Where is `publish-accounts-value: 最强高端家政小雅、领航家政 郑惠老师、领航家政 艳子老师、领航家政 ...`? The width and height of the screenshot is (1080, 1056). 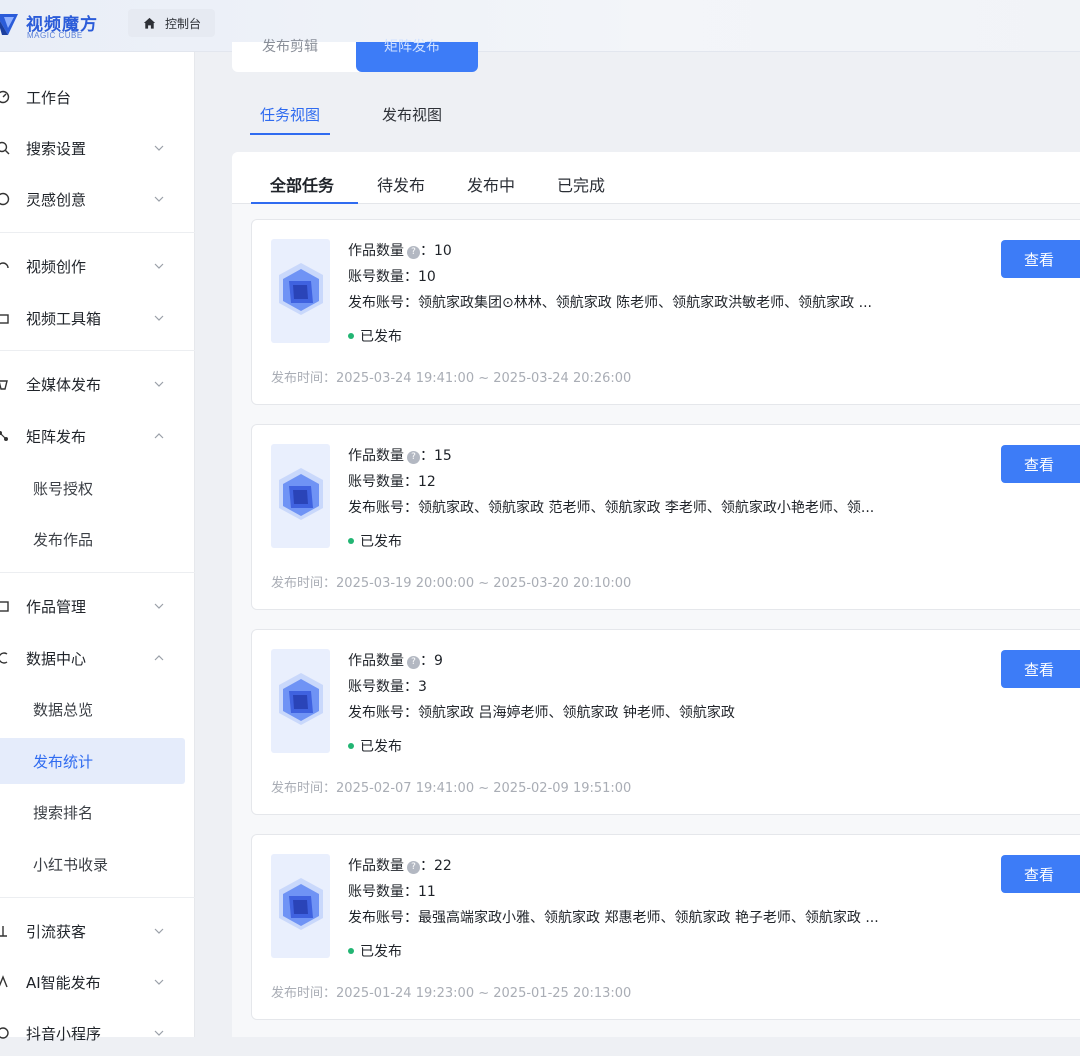 publish-accounts-value: 最强高端家政小雅、领航家政 郑惠老师、领航家政 艳子老师、领航家政 ... is located at coordinates (648, 918).